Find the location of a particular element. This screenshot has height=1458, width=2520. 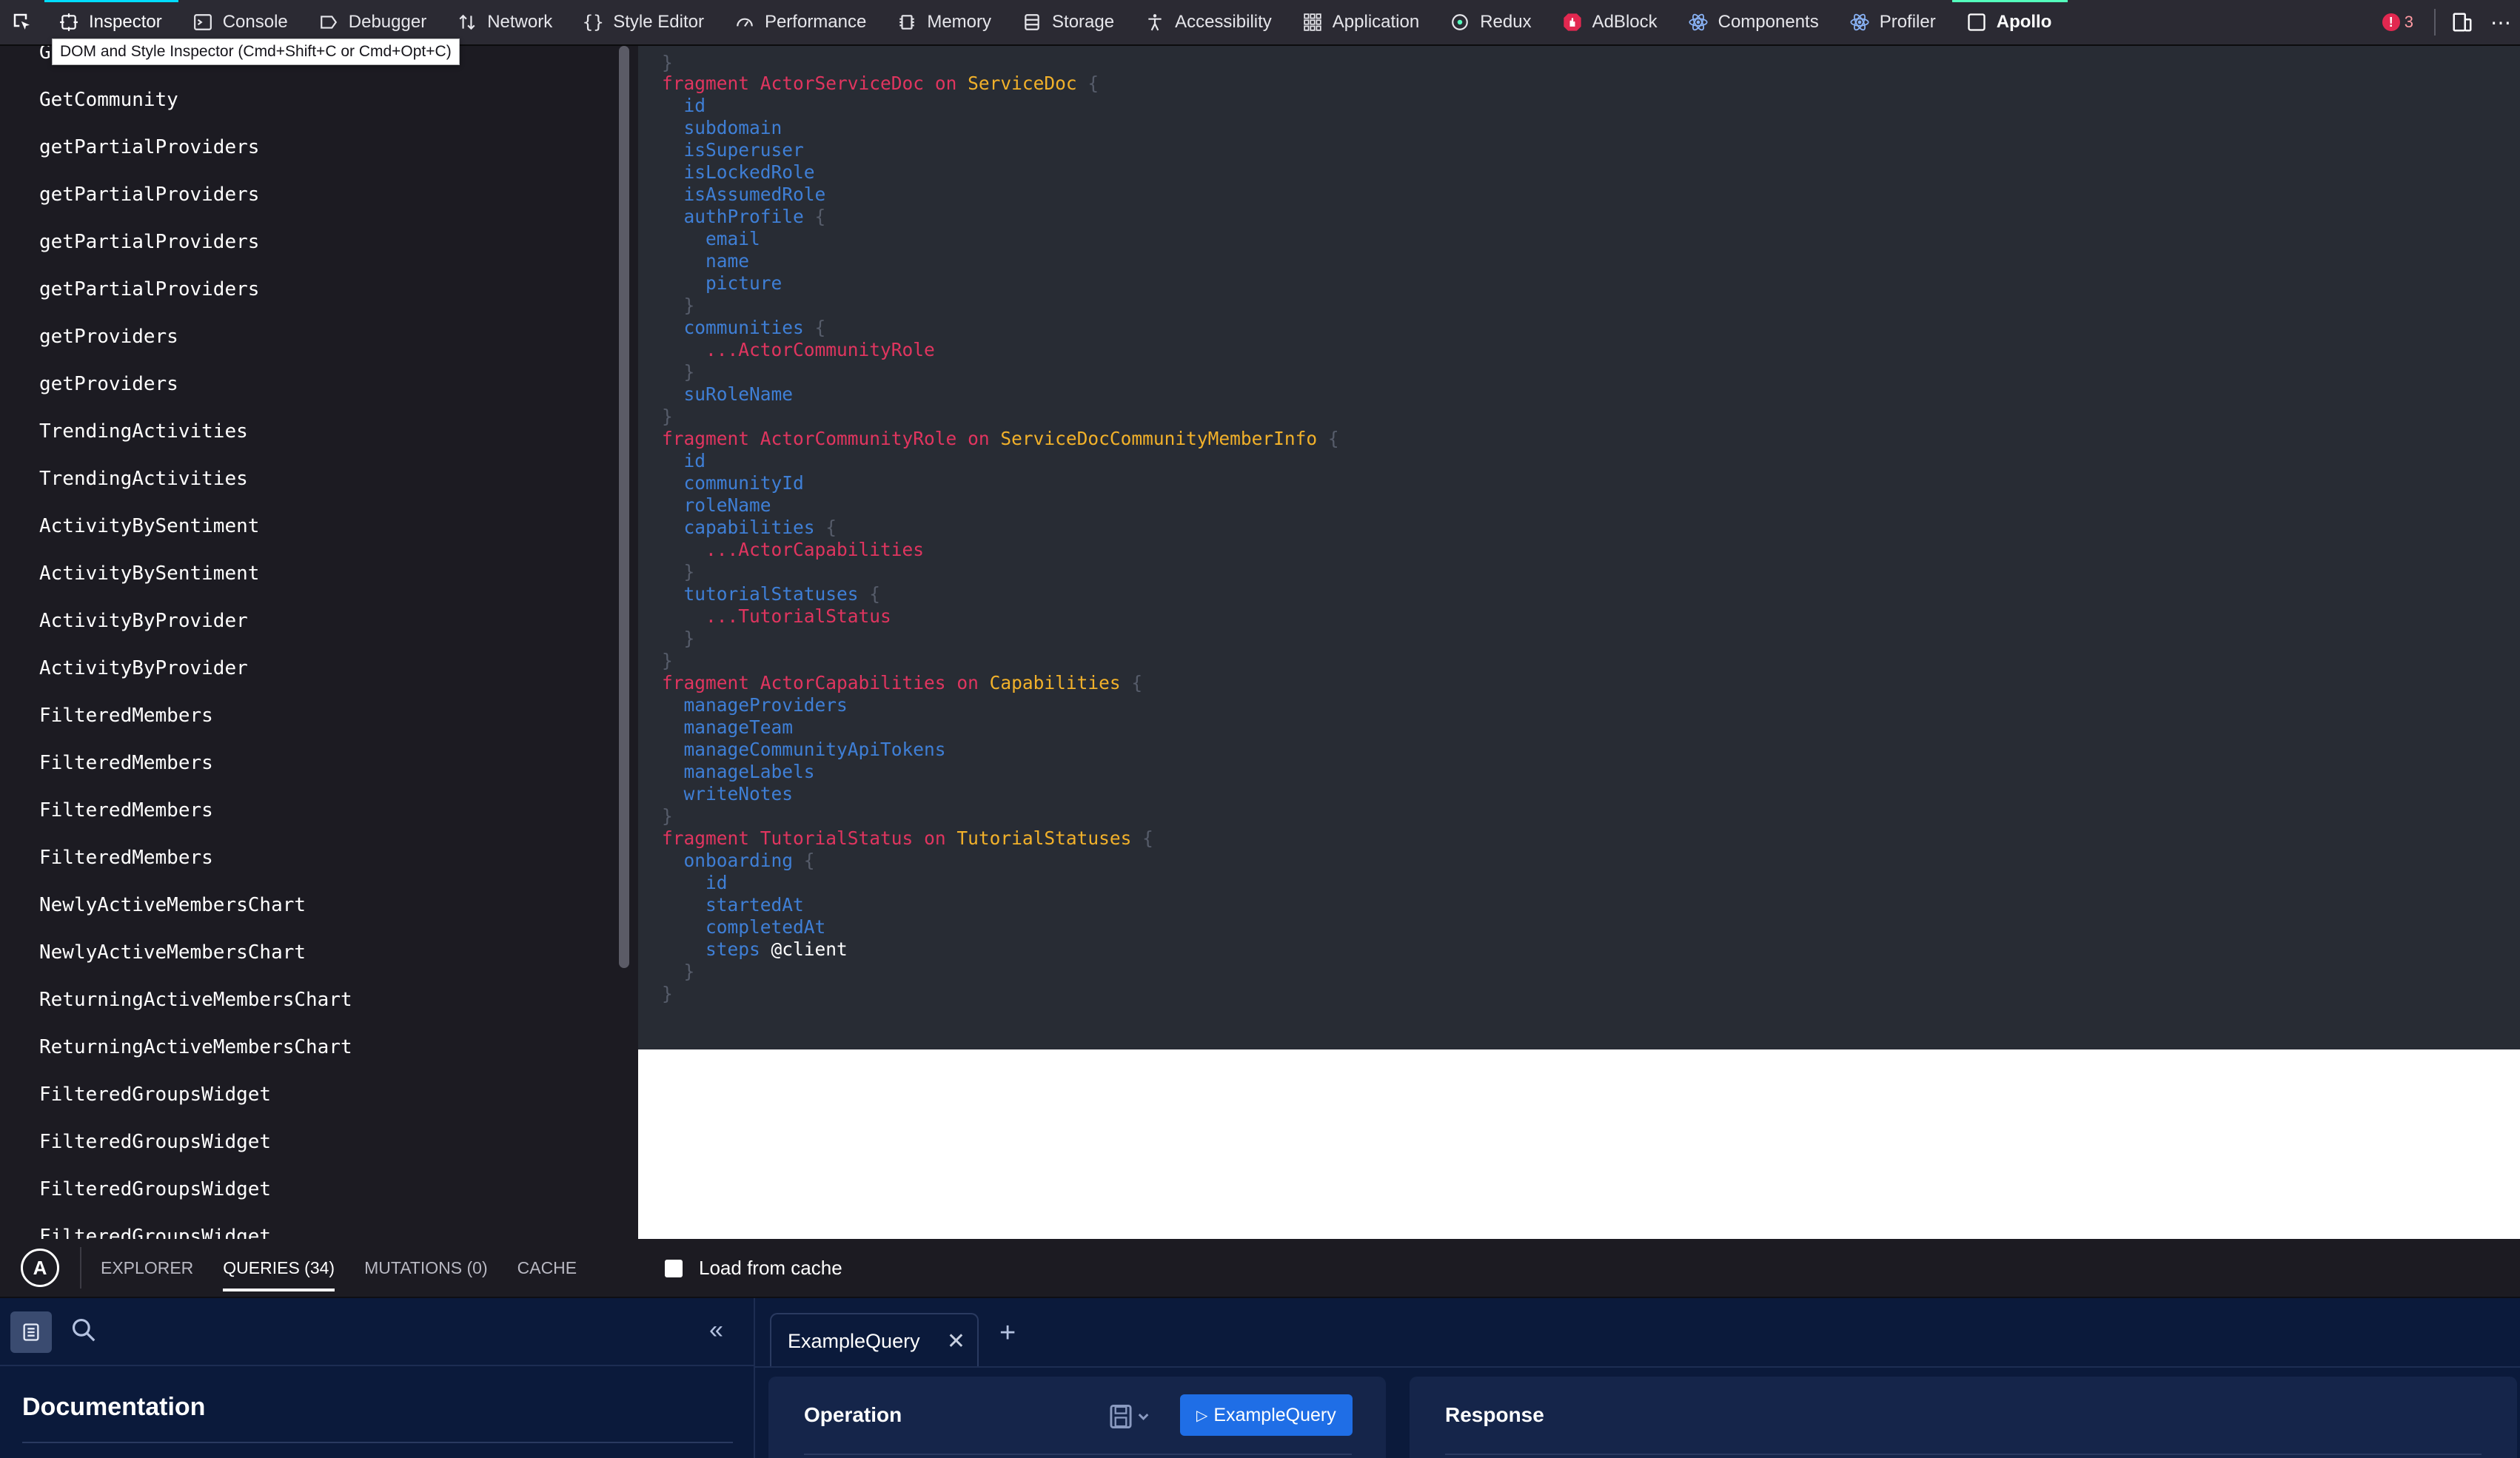

field: steps is located at coordinates (733, 949).